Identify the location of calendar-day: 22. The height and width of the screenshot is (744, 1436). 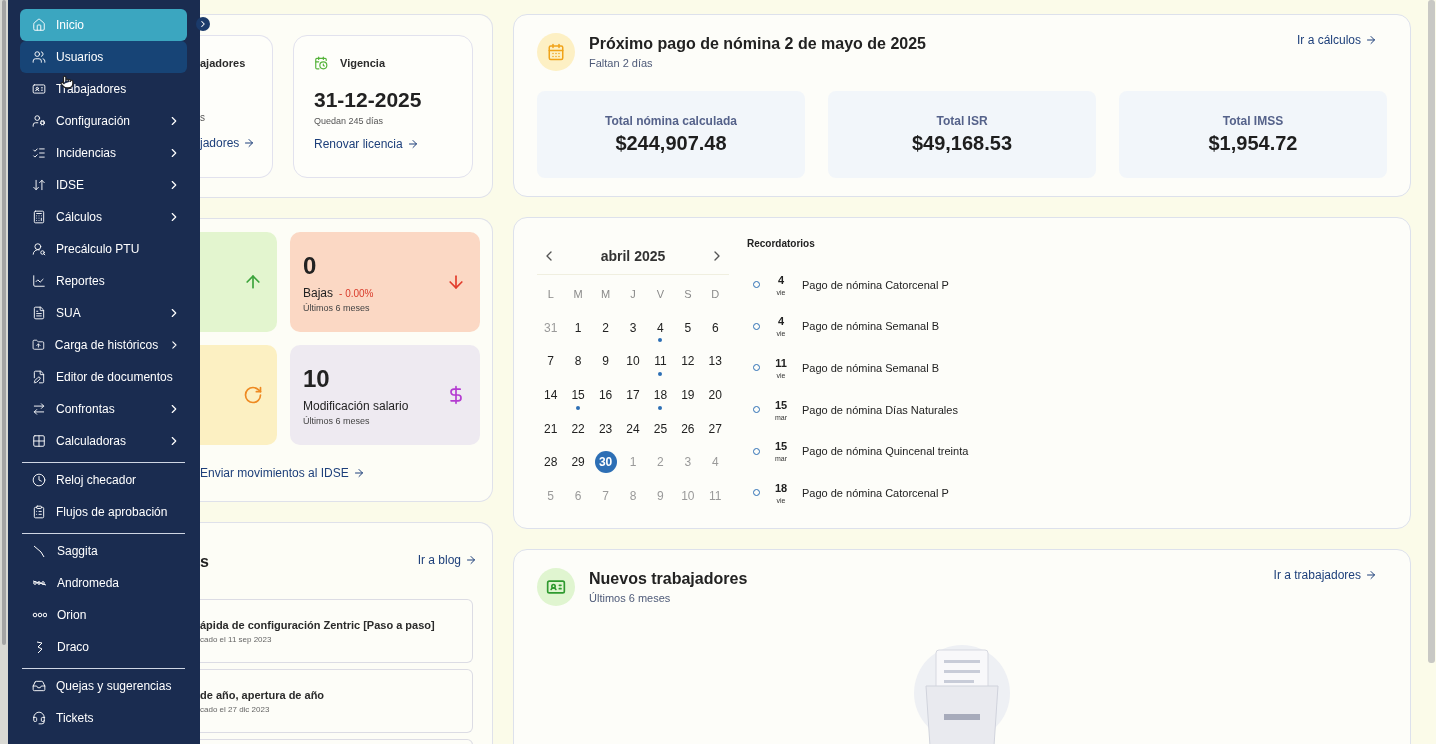
(578, 428).